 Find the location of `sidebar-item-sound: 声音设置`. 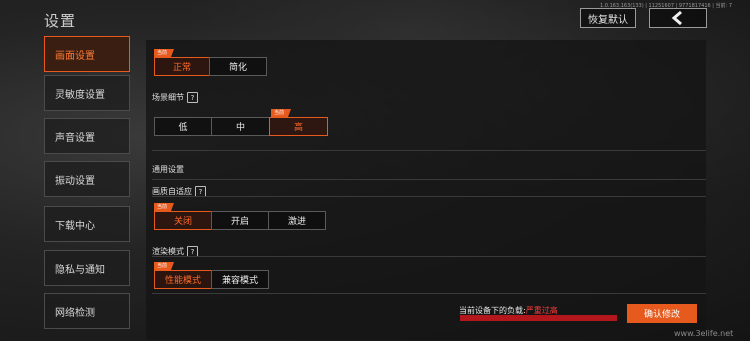

sidebar-item-sound: 声音设置 is located at coordinates (87, 136).